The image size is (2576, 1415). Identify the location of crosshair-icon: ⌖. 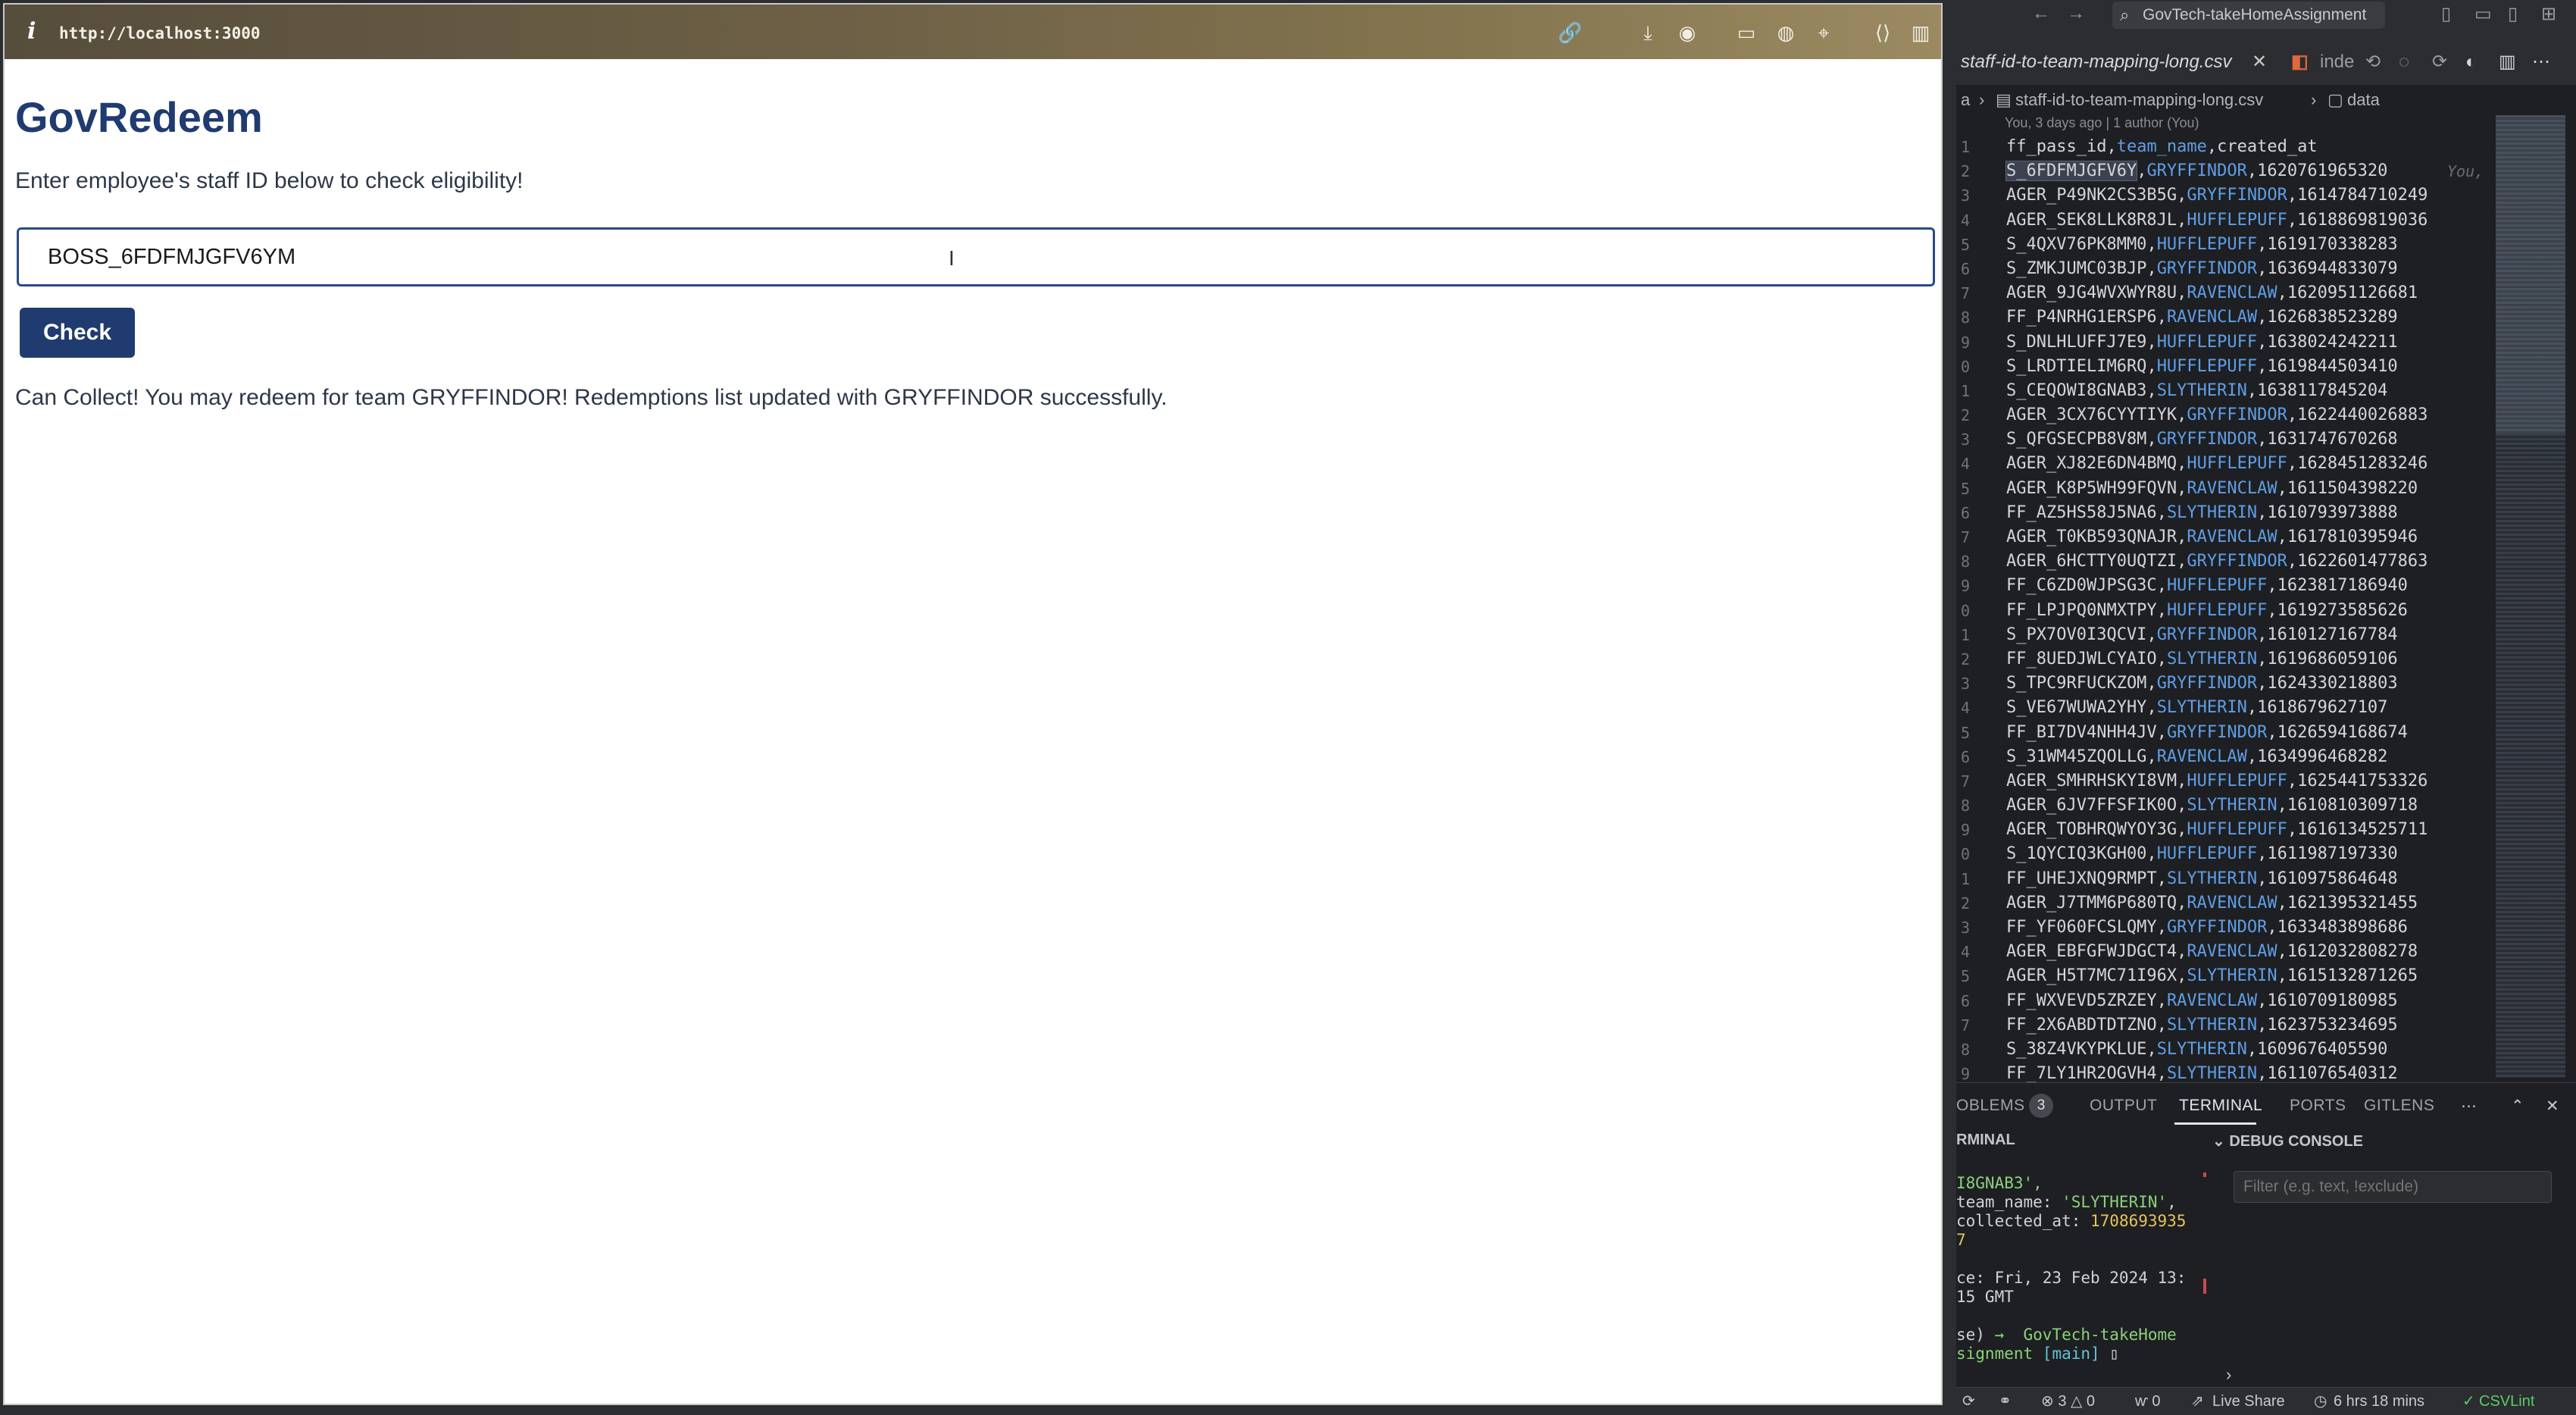
(1823, 32).